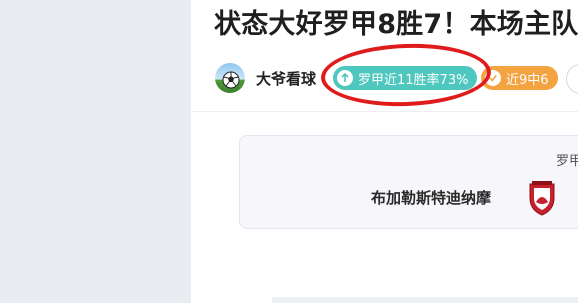 The height and width of the screenshot is (303, 578). I want to click on red-circle-annotation, so click(406, 75).